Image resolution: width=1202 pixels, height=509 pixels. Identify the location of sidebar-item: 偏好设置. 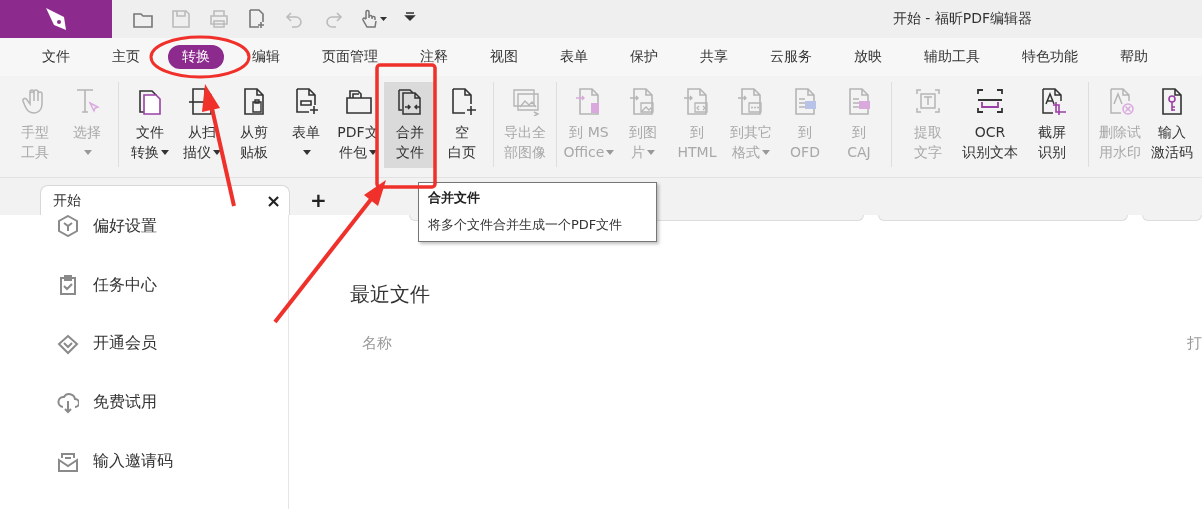
(125, 226).